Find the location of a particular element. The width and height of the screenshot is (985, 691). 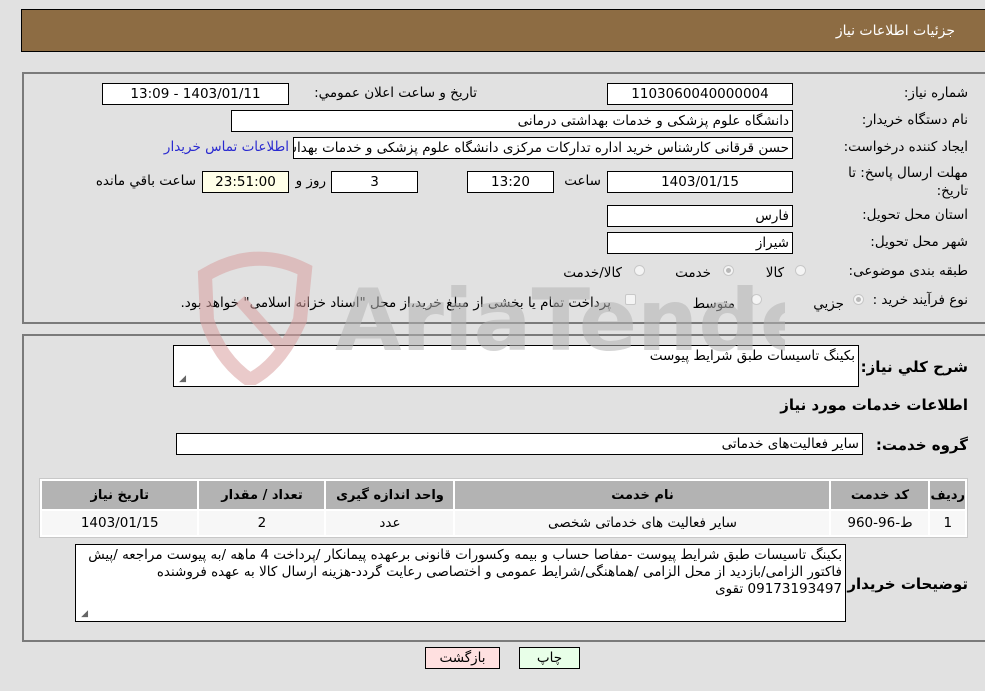

category-radio-goods is located at coordinates (800, 270).